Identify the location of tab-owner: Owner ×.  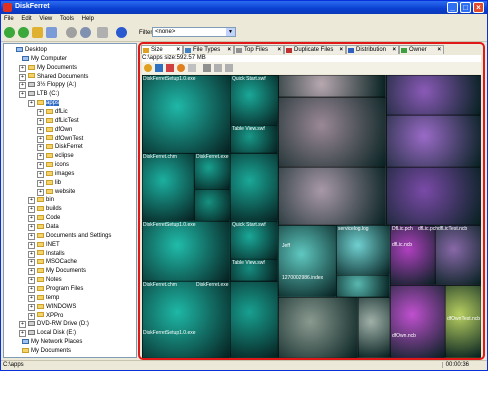
(421, 49).